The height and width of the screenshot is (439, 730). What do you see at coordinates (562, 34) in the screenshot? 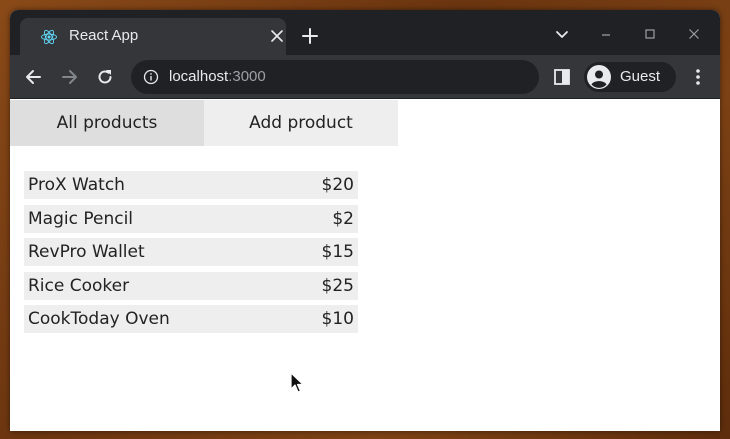
I see `chevron-down-icon` at bounding box center [562, 34].